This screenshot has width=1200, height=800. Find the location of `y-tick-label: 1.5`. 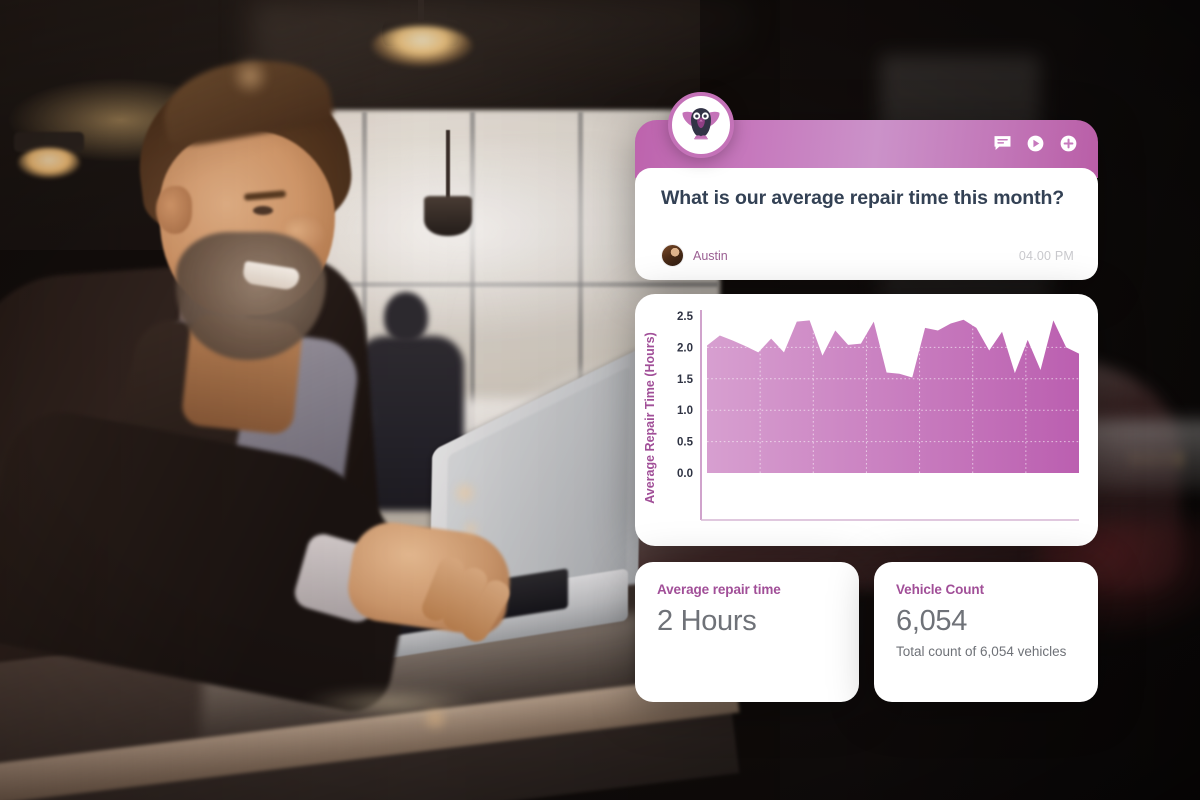

y-tick-label: 1.5 is located at coordinates (685, 380).